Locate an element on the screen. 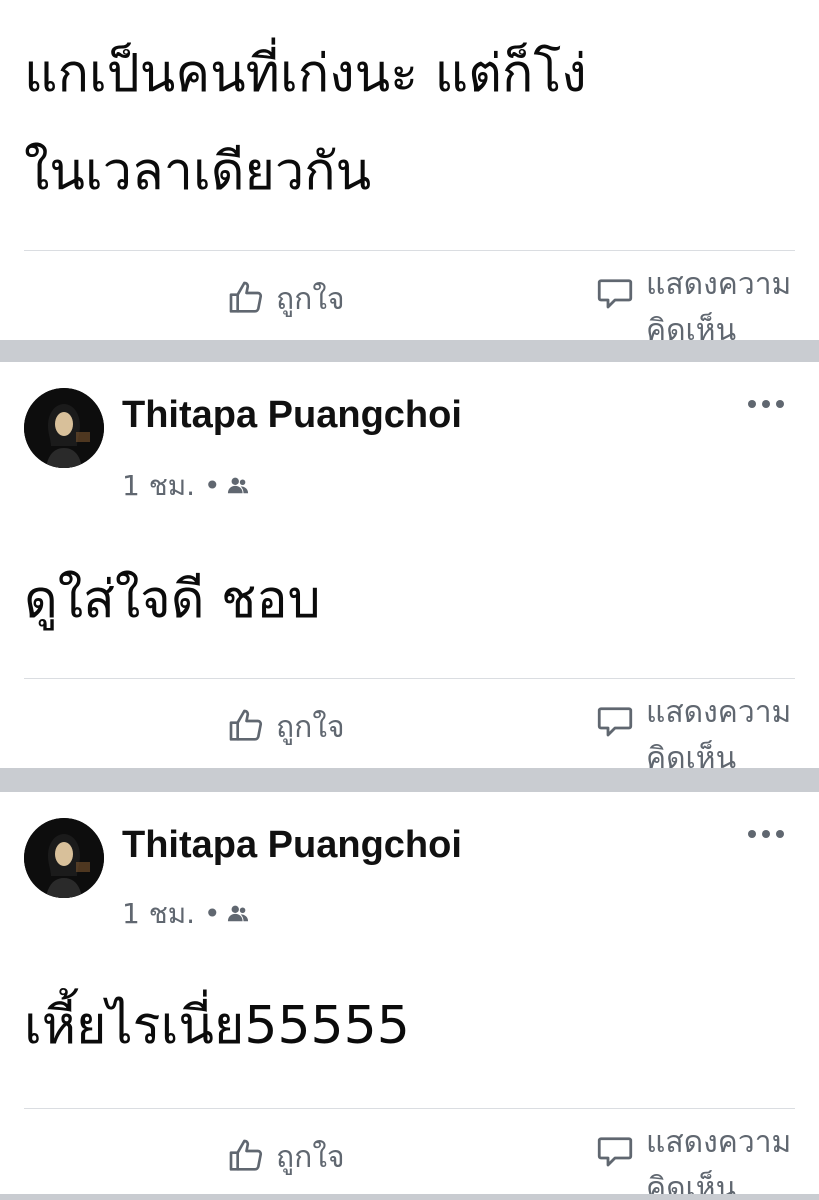 Image resolution: width=819 pixels, height=1200 pixels. post-text: เหี้ยไรเนี่ย55555 is located at coordinates (217, 1026).